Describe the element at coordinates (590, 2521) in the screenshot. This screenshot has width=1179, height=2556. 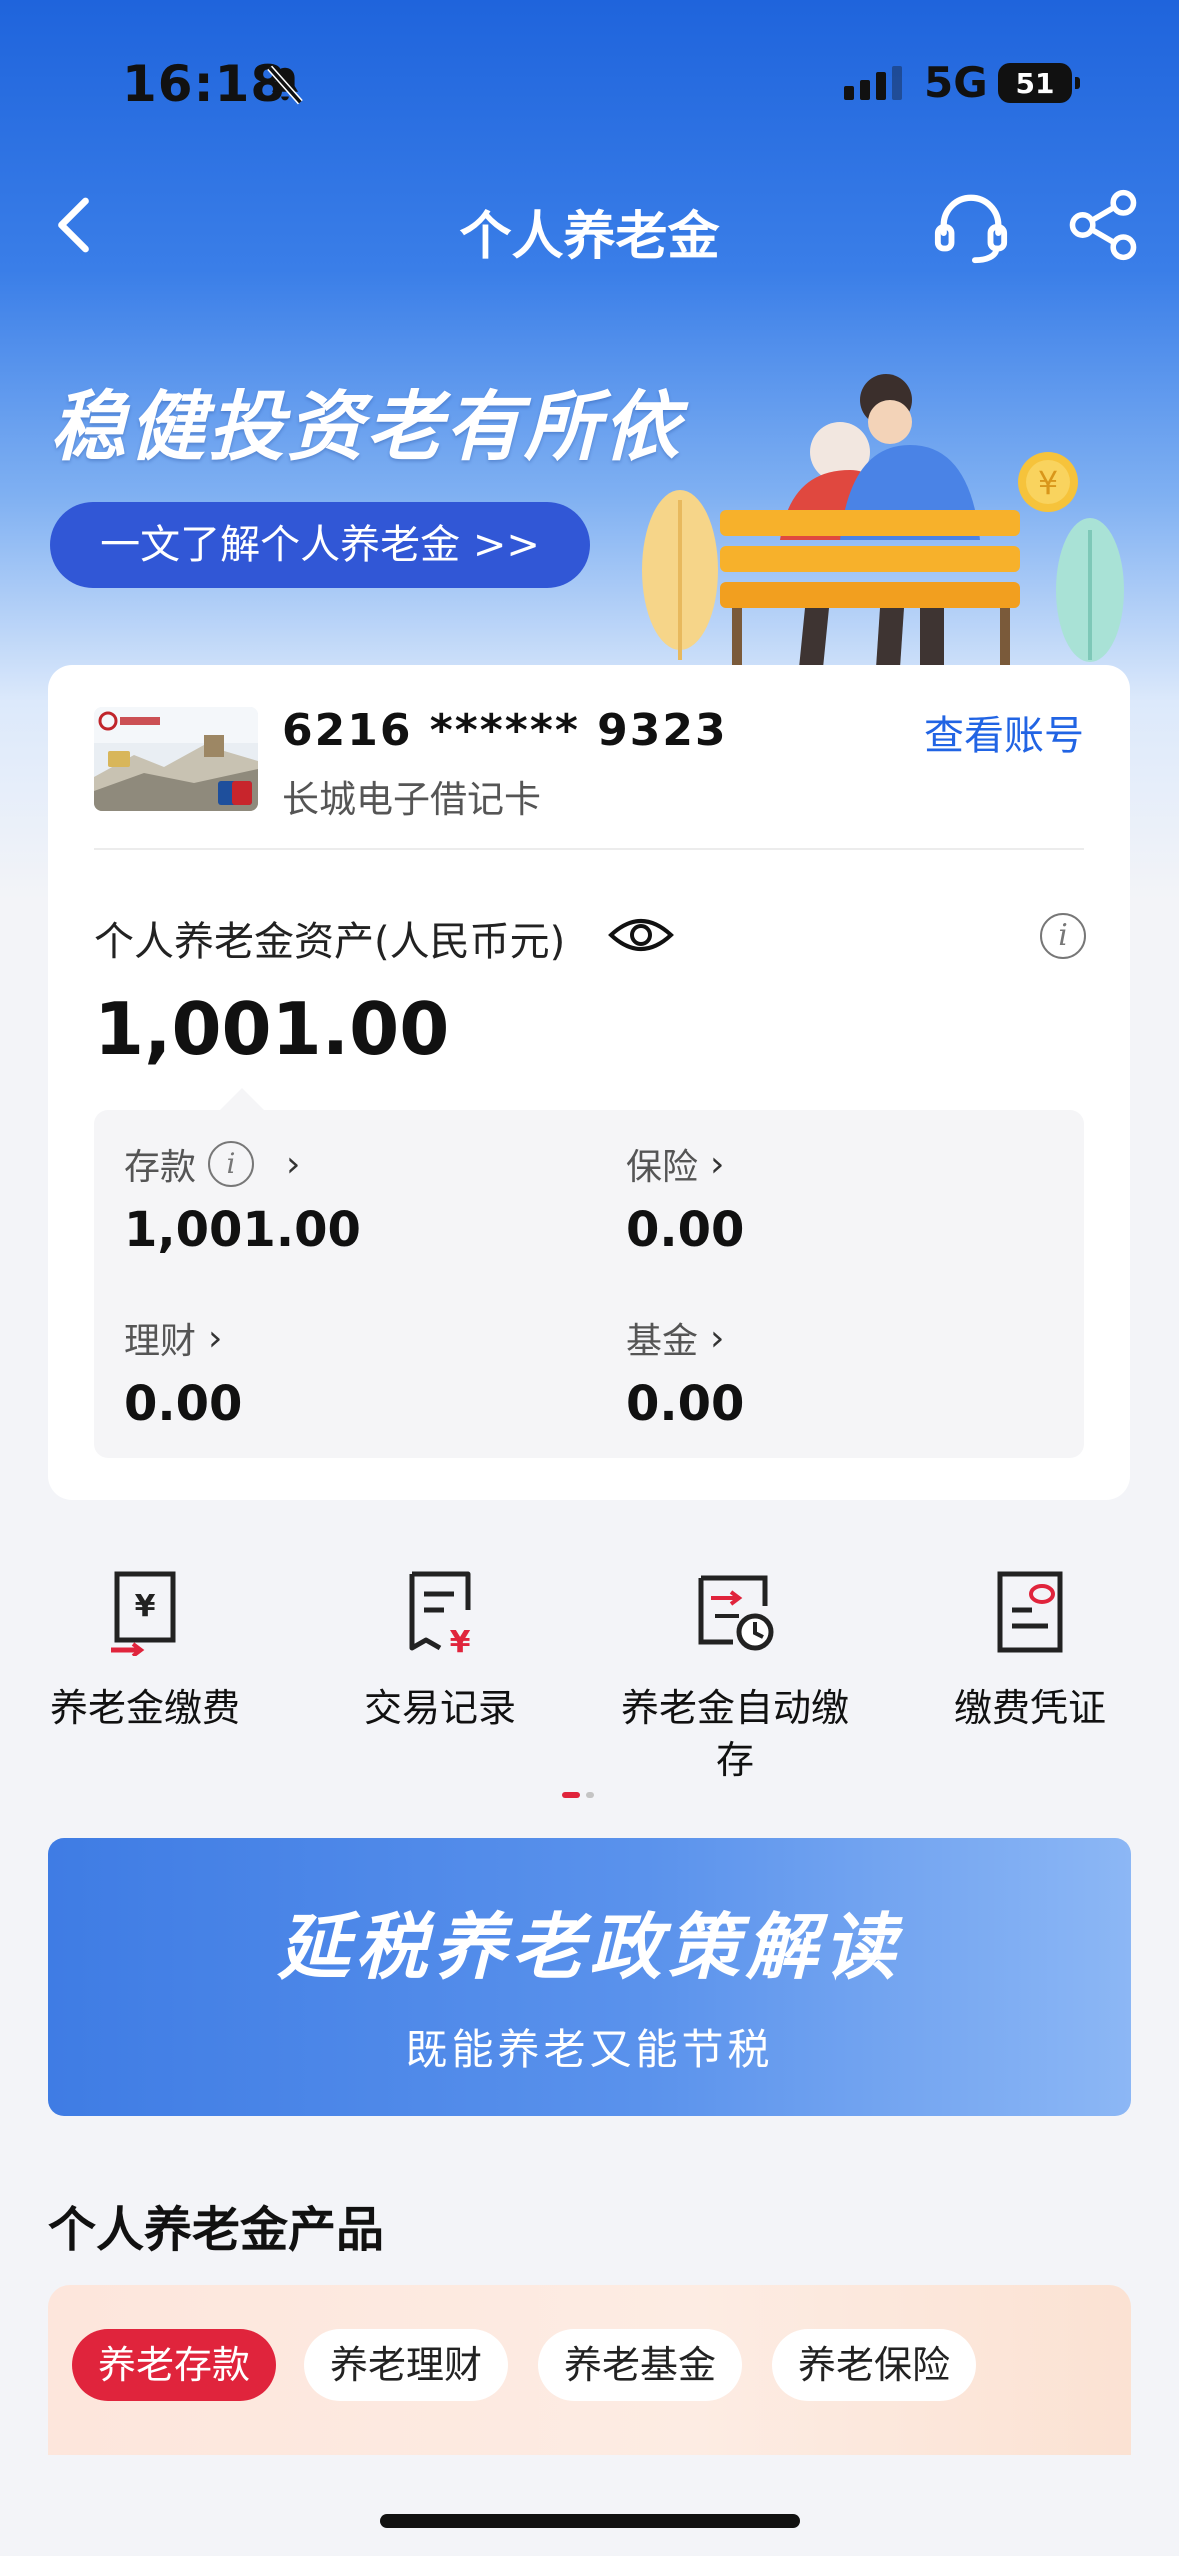
I see `home-indicator` at that location.